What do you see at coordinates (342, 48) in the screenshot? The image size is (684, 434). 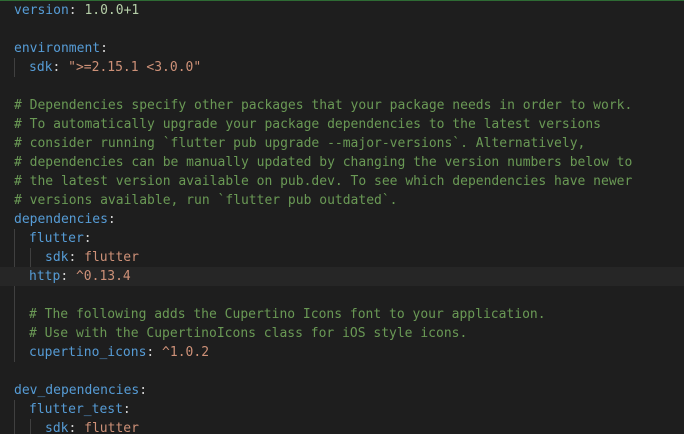 I see `code-line: environment:` at bounding box center [342, 48].